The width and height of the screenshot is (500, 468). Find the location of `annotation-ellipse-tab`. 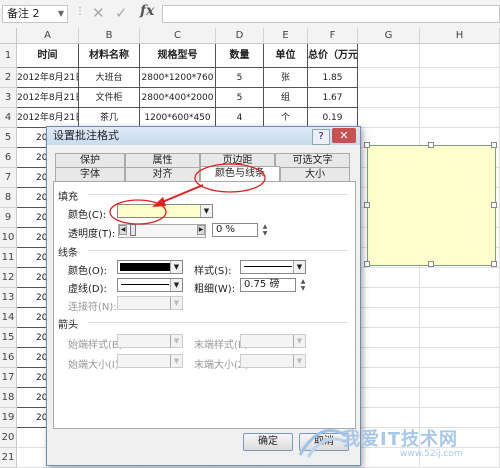

annotation-ellipse-tab is located at coordinates (230, 178).